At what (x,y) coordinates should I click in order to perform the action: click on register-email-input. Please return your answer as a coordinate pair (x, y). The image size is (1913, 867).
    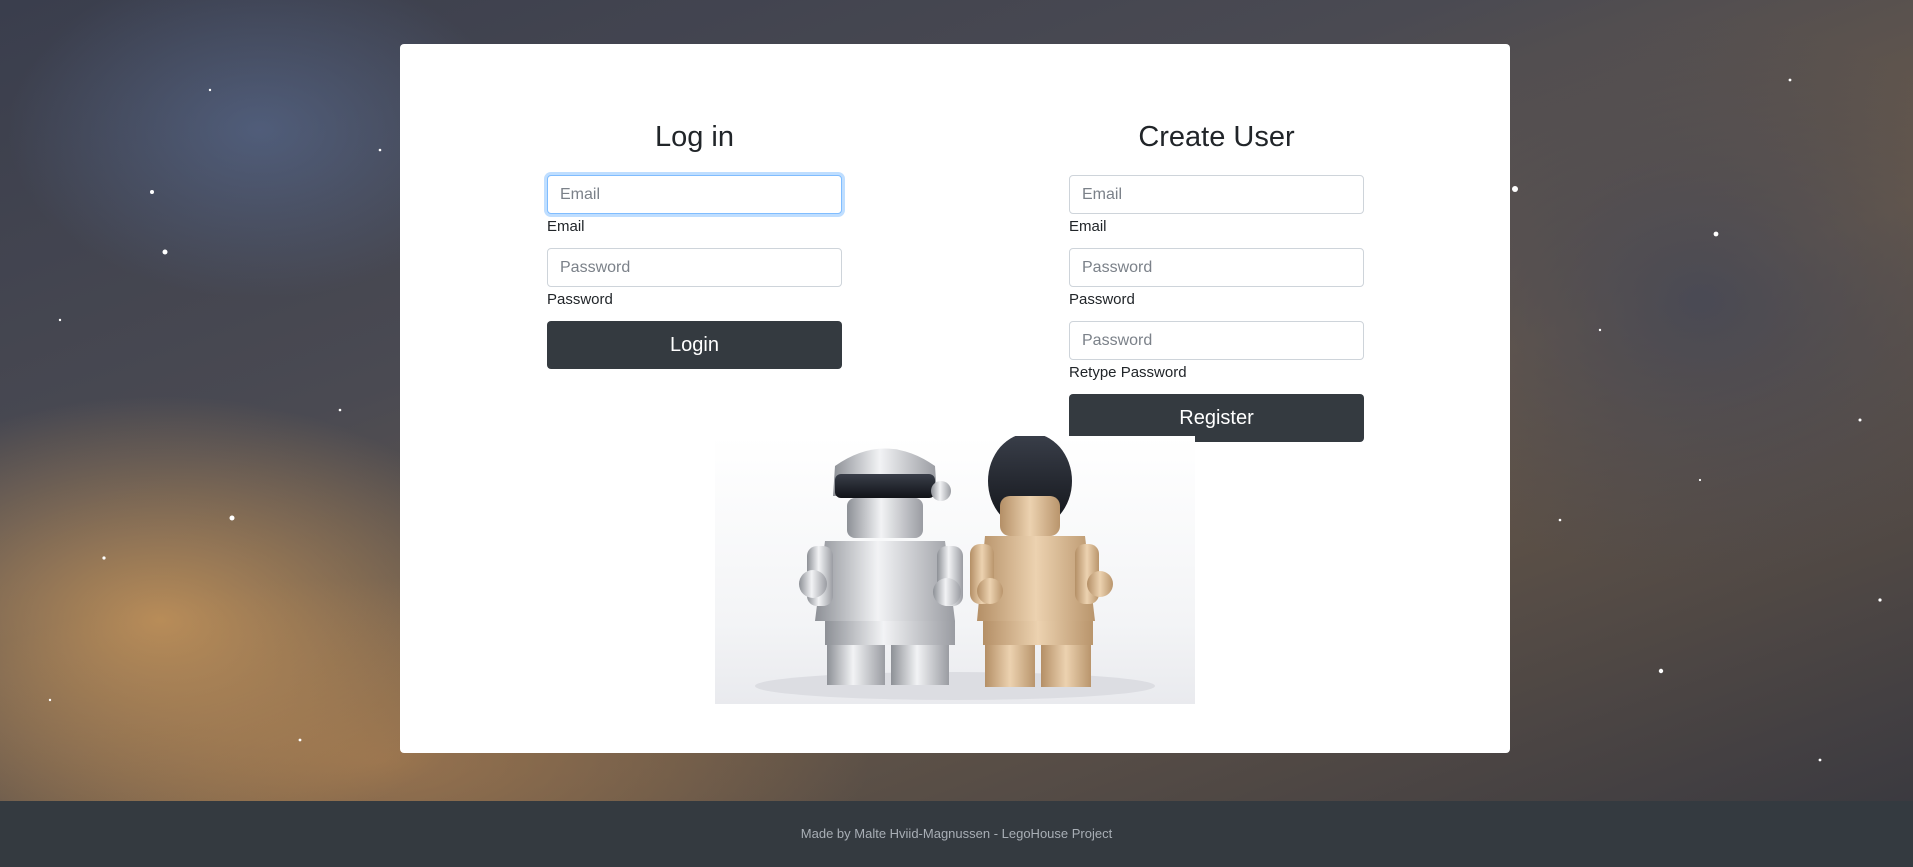
    Looking at the image, I should click on (1216, 194).